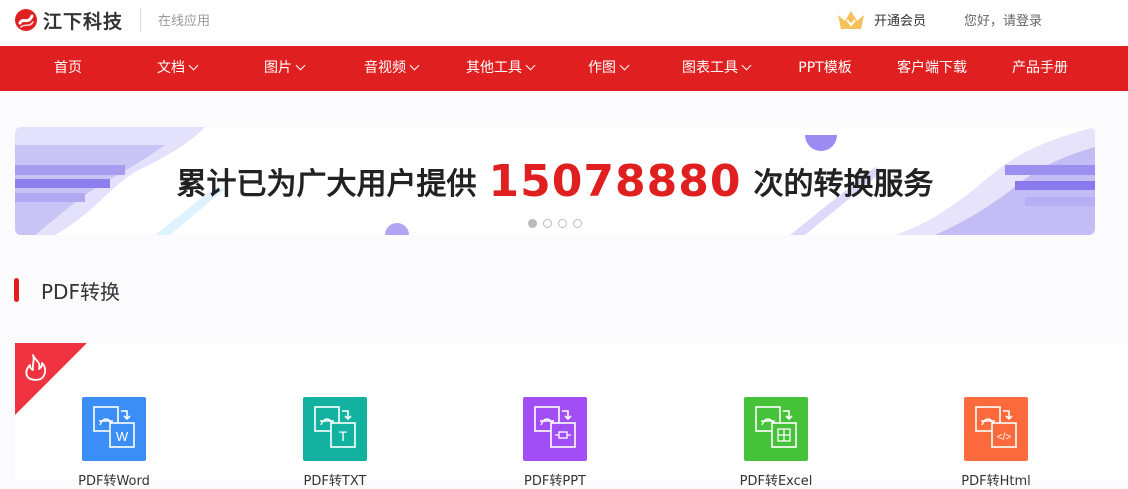  I want to click on top-bar: 江下科技 在线应用 开通会员 您好，请登录, so click(564, 23).